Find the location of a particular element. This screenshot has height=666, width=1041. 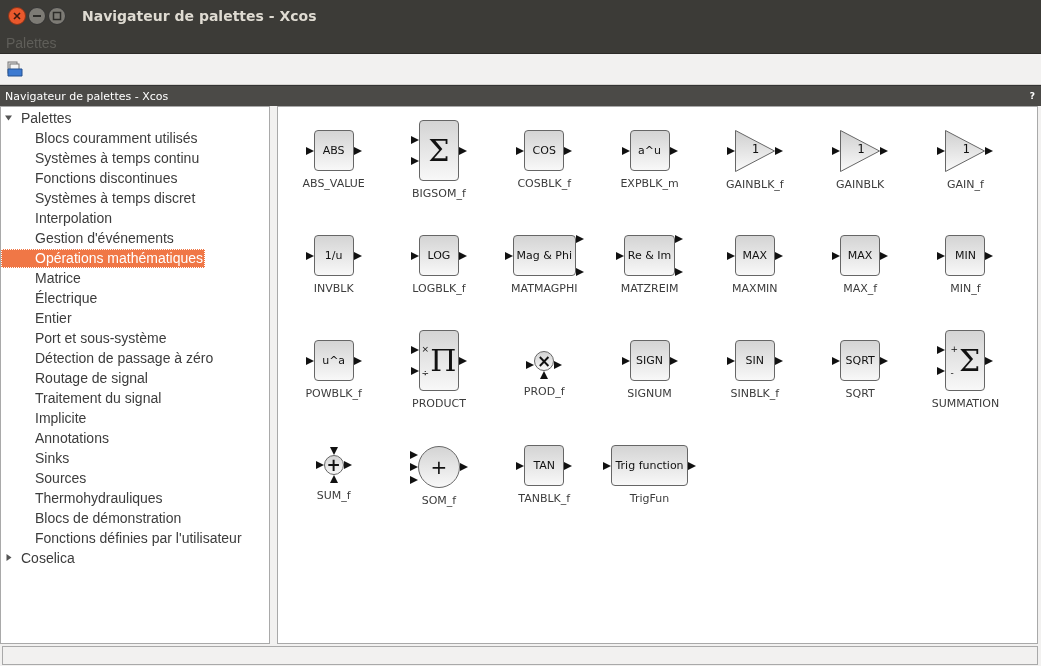

block-name: TANBLK_f is located at coordinates (544, 498).